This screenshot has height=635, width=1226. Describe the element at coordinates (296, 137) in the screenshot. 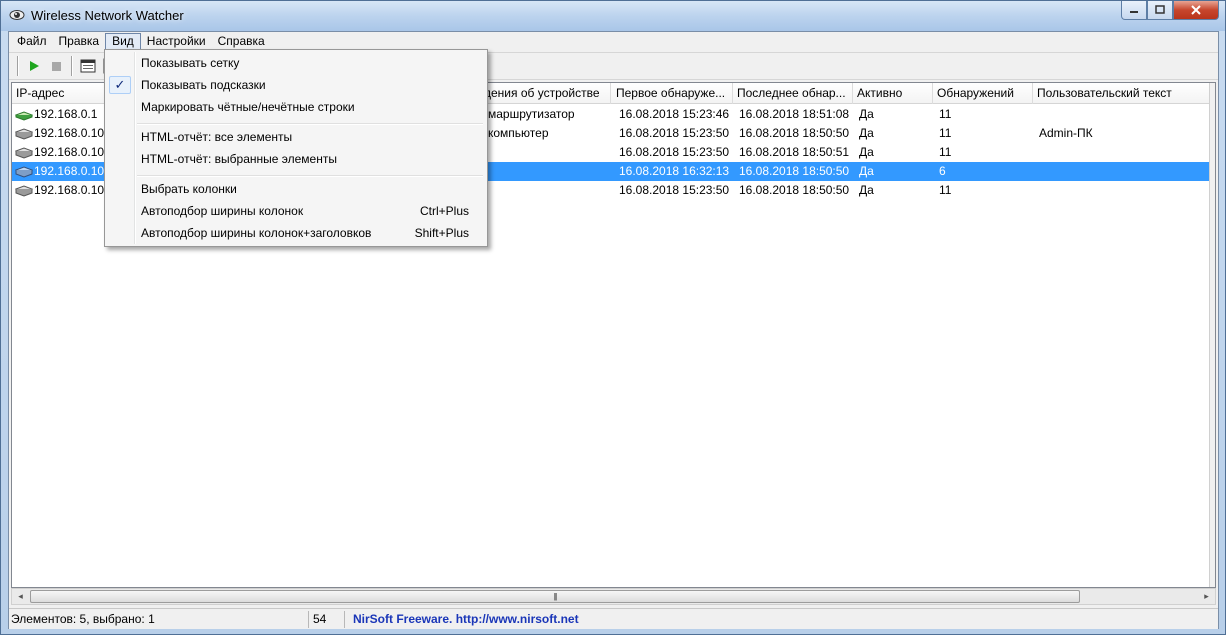

I see `menu-item-html-report-all: HTML-отчёт: все элементы` at that location.